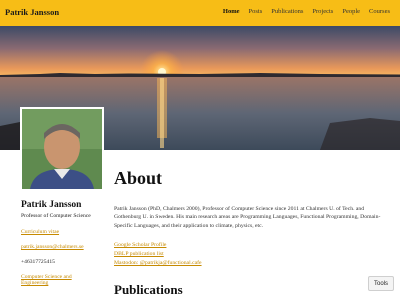 This screenshot has width=400, height=300. What do you see at coordinates (56, 216) in the screenshot?
I see `profile-role: Professor of Computer Science` at bounding box center [56, 216].